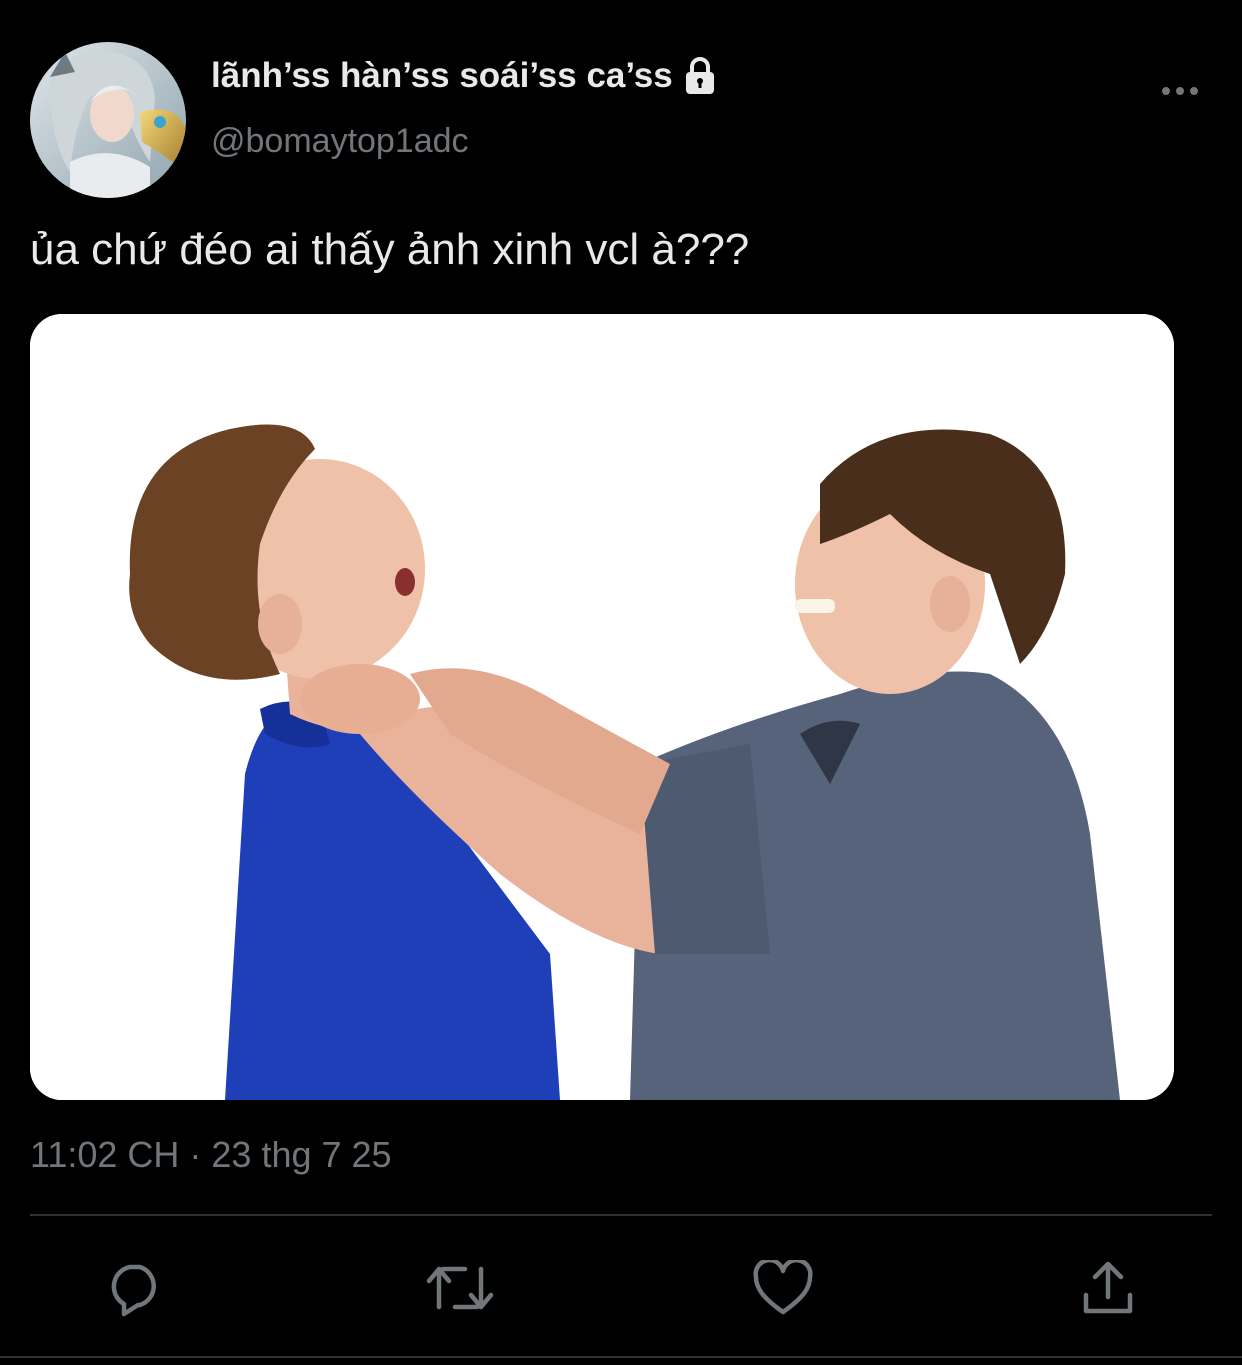  Describe the element at coordinates (390, 249) in the screenshot. I see `tweet-text: ủa chứ đéo ai thấy ảnh xinh vcl à???` at that location.